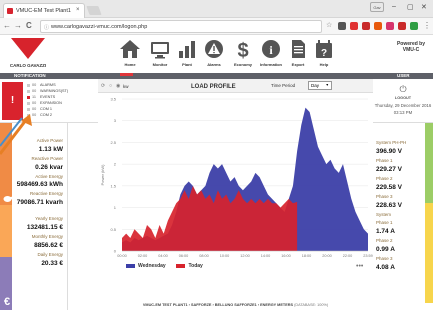 This screenshot has width=433, height=310. I want to click on address-bar: ⓘ www.carlogavazzi-vmuc.com/logon.php, so click(181, 26).